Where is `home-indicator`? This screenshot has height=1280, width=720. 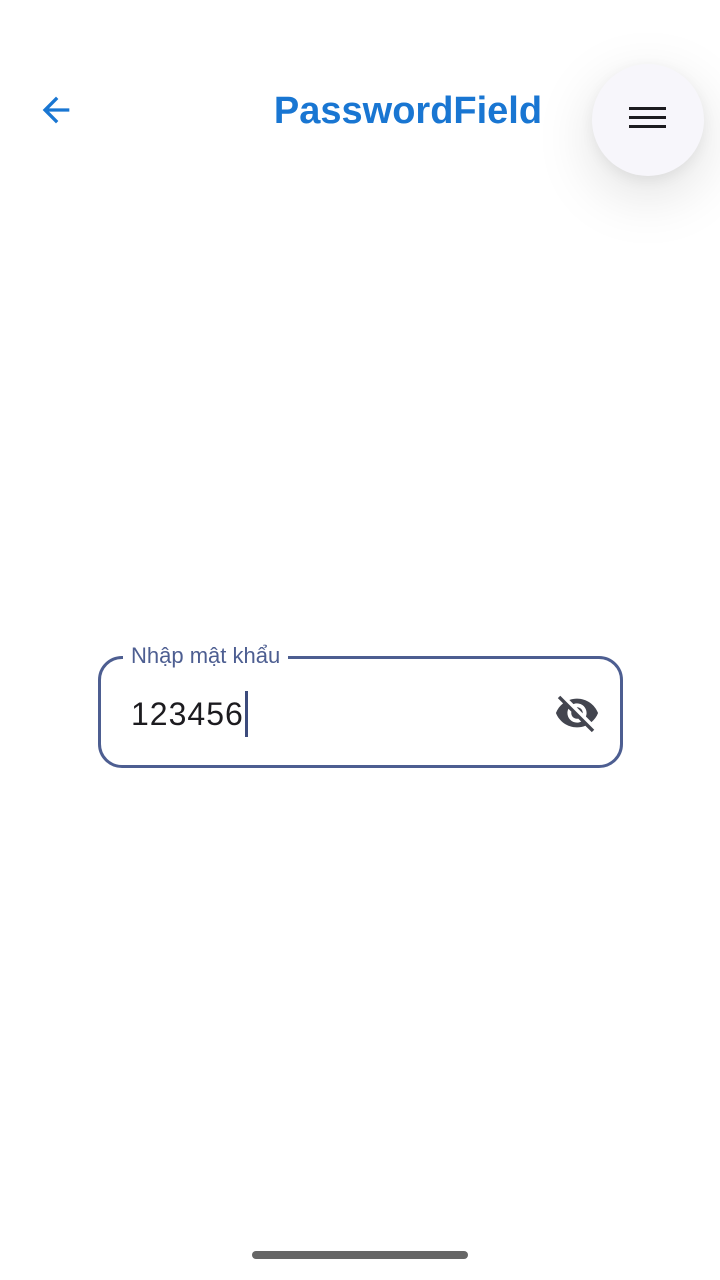 home-indicator is located at coordinates (360, 1255).